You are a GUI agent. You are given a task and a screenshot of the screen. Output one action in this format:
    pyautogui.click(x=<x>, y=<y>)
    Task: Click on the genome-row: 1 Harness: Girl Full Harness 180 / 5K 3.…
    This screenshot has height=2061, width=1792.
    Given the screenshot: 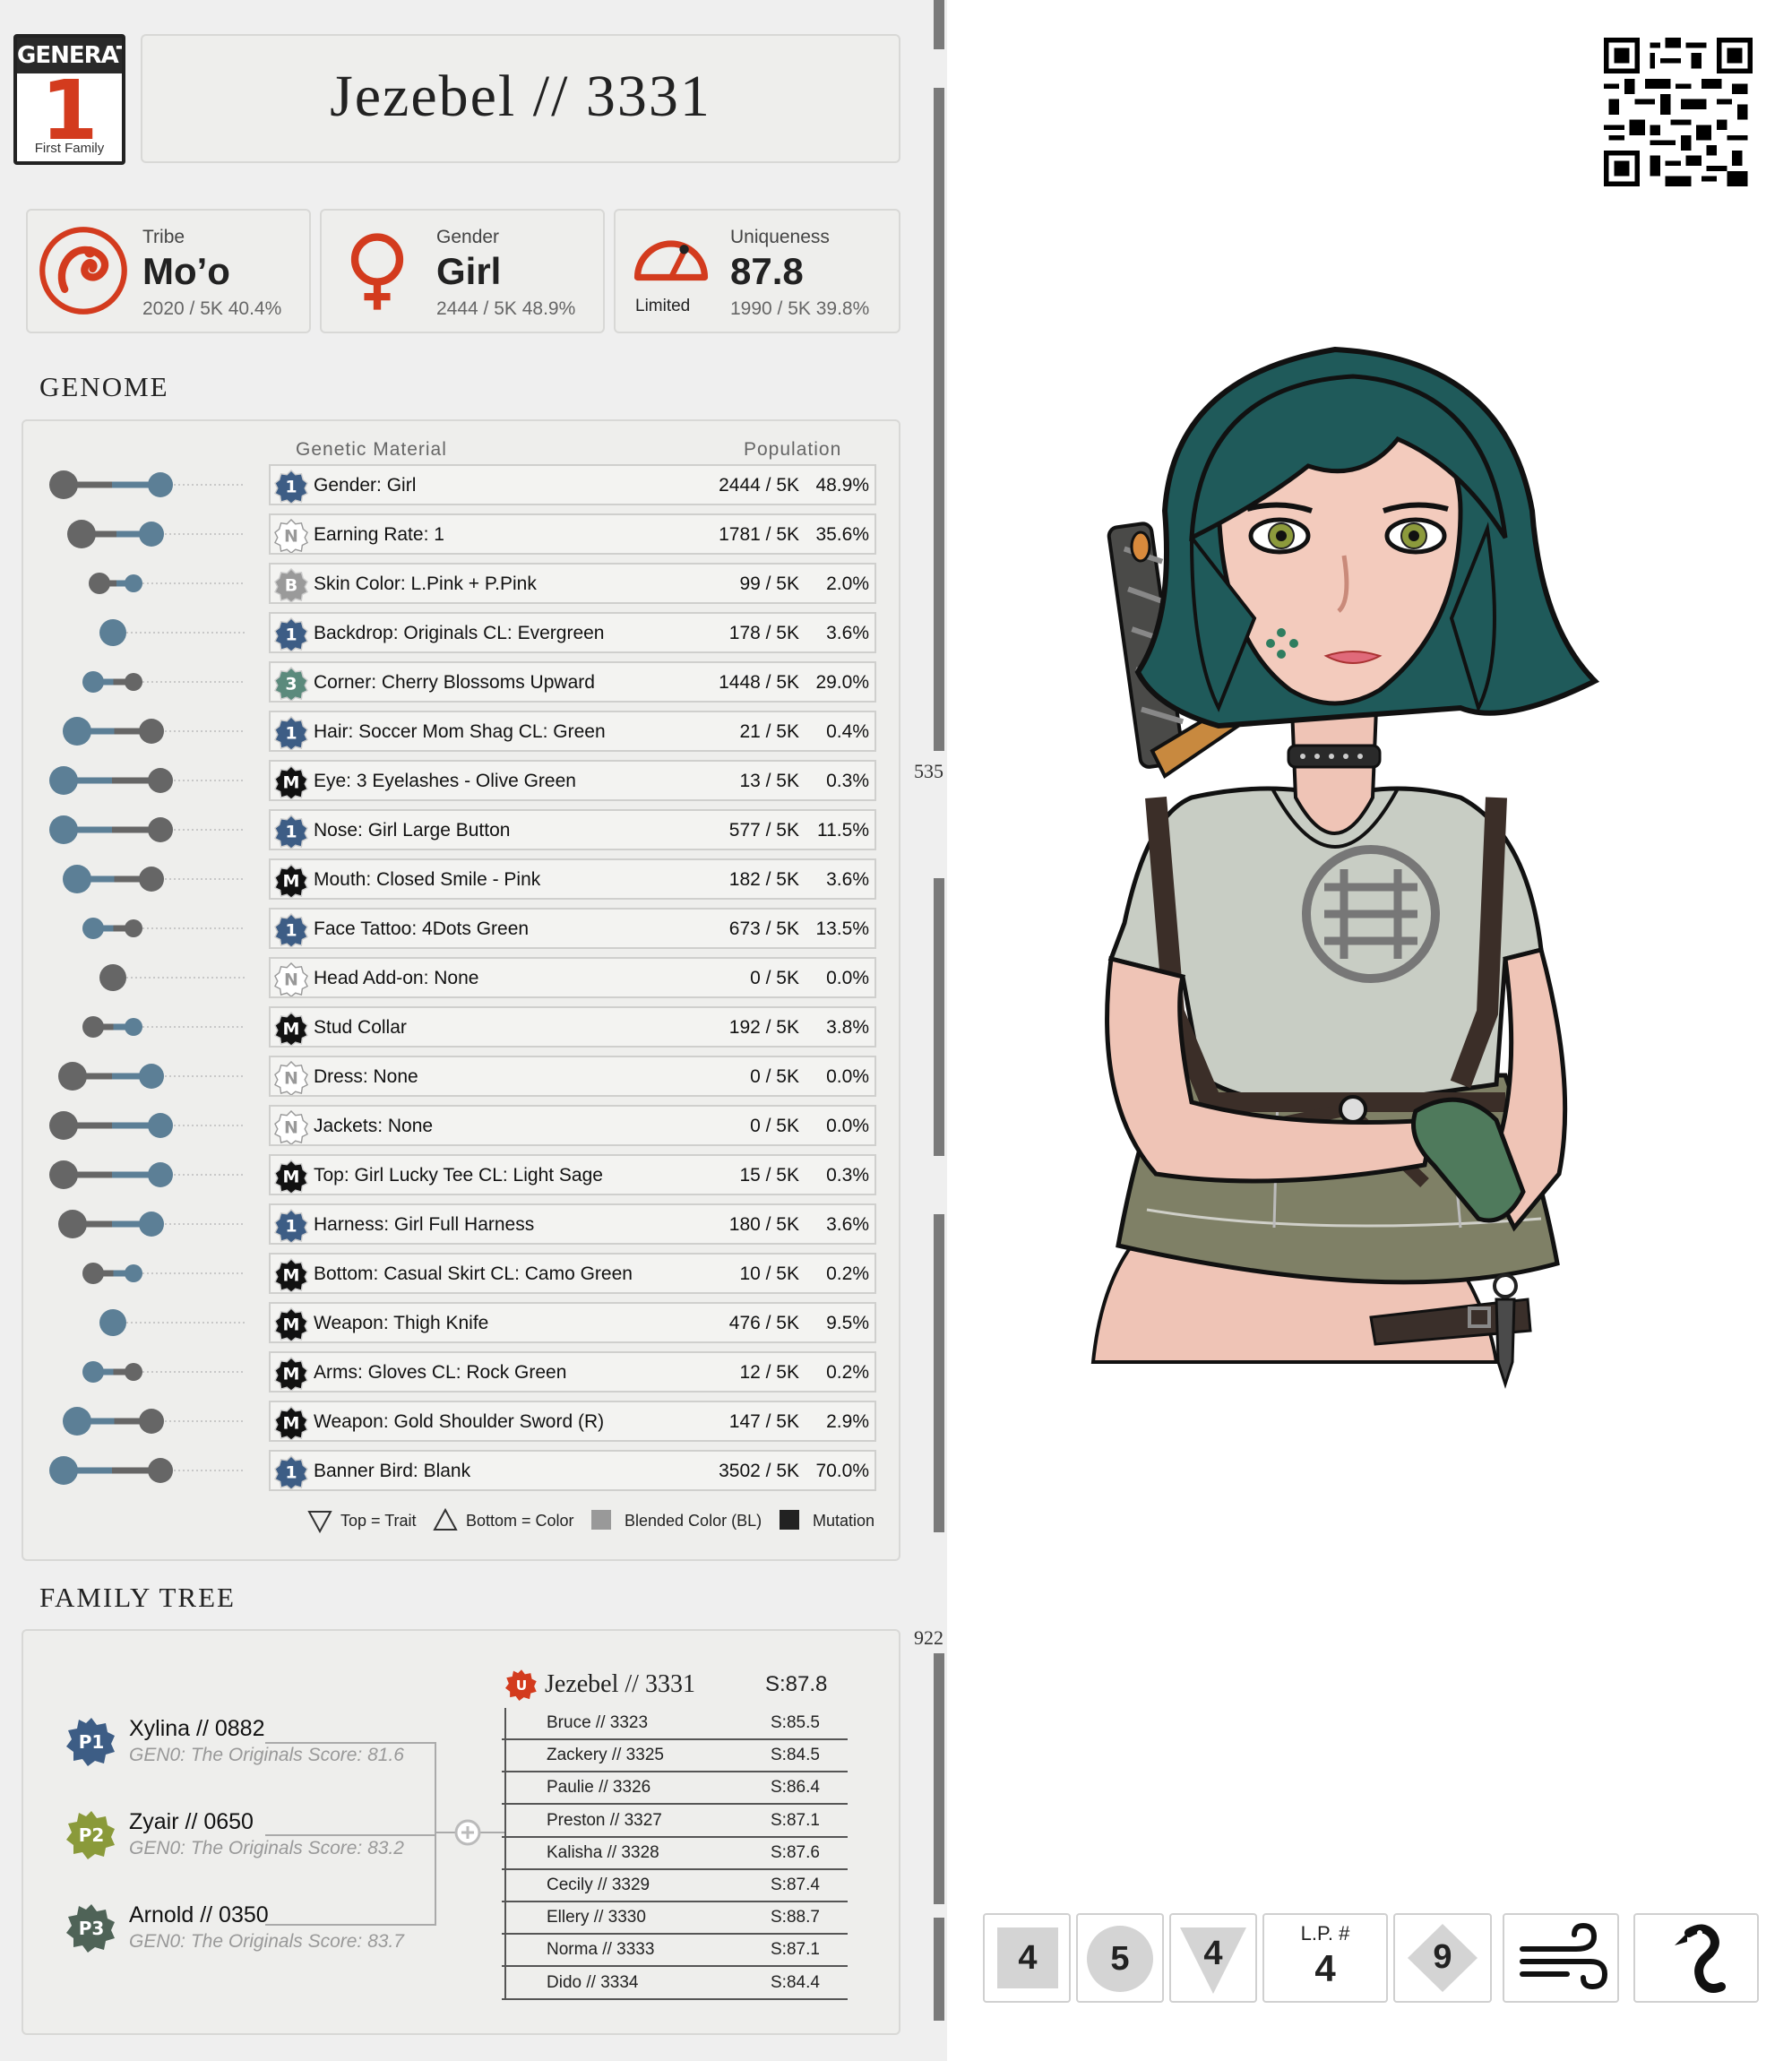 What is the action you would take?
    pyautogui.click(x=467, y=1224)
    